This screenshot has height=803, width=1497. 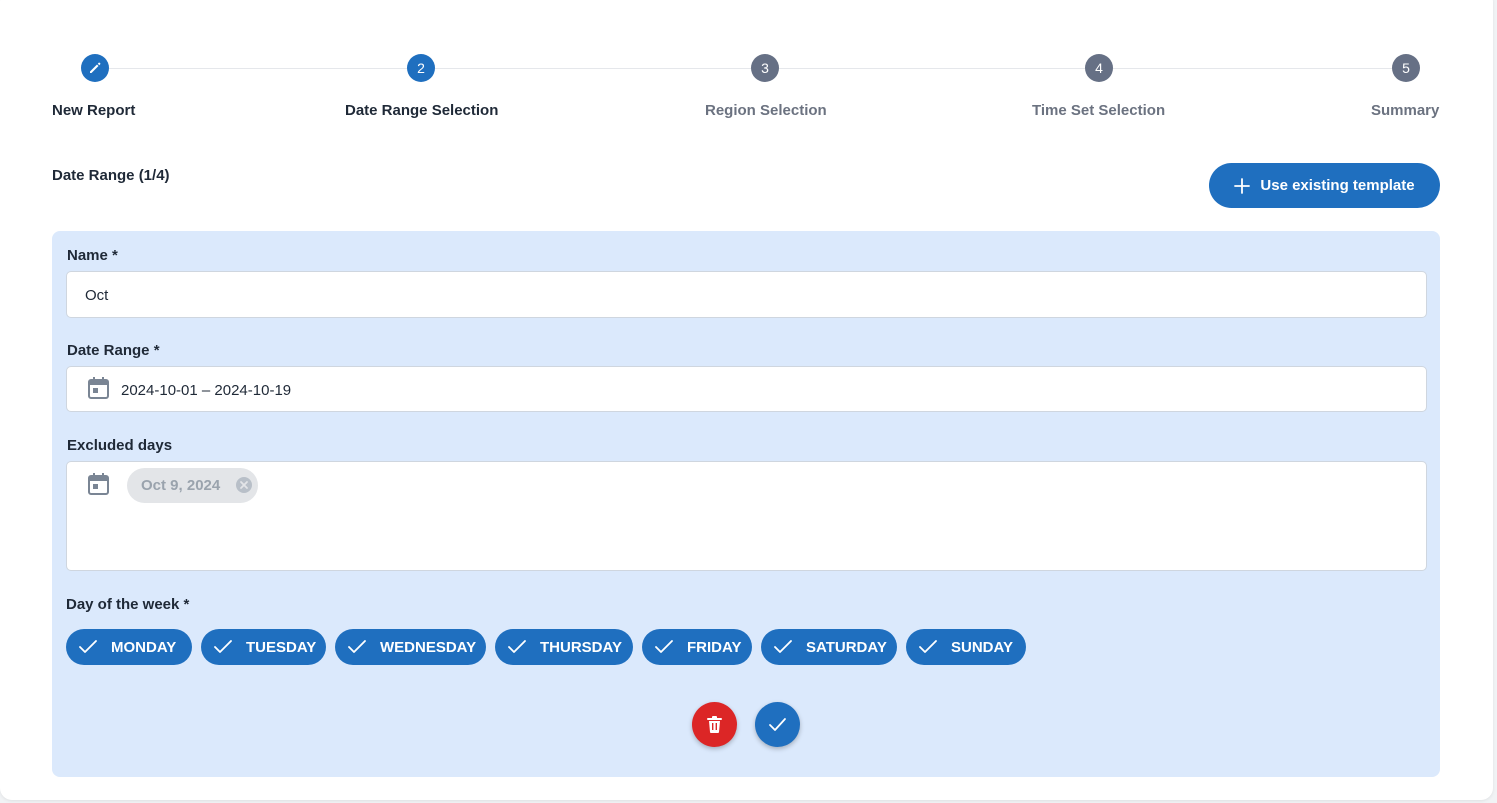 What do you see at coordinates (113, 350) in the screenshot?
I see `date-range-label: Date Range *` at bounding box center [113, 350].